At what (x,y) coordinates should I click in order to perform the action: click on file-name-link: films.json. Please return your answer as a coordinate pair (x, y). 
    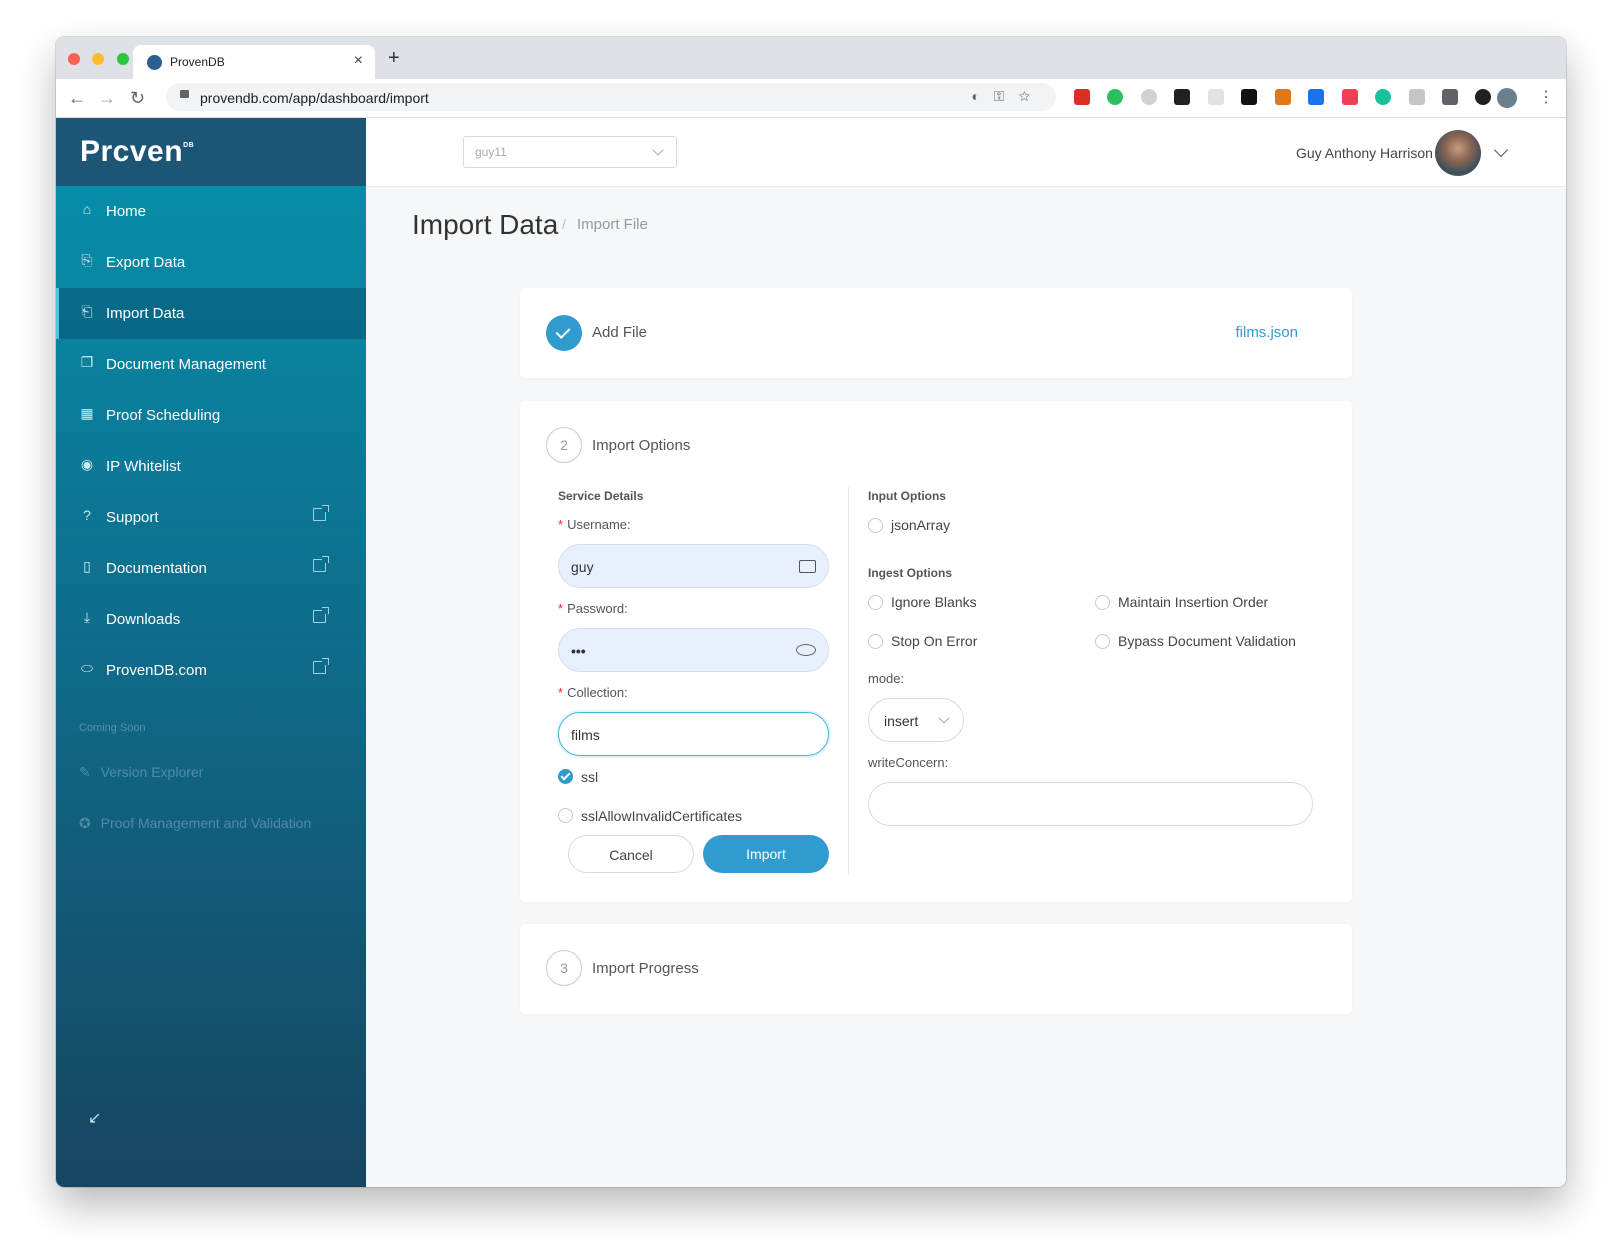
    Looking at the image, I should click on (1266, 332).